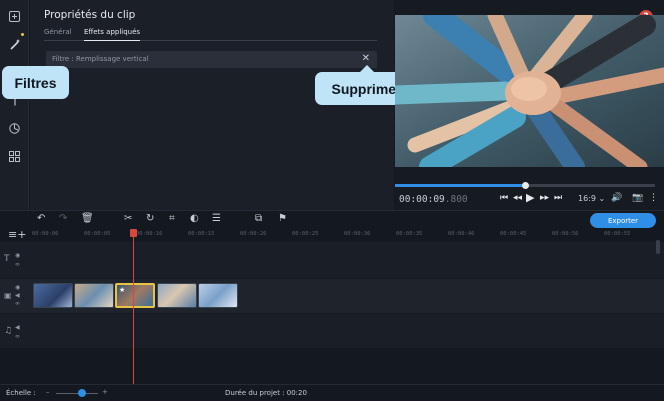  Describe the element at coordinates (366, 58) in the screenshot. I see `remove-effect-icon: ✕` at that location.